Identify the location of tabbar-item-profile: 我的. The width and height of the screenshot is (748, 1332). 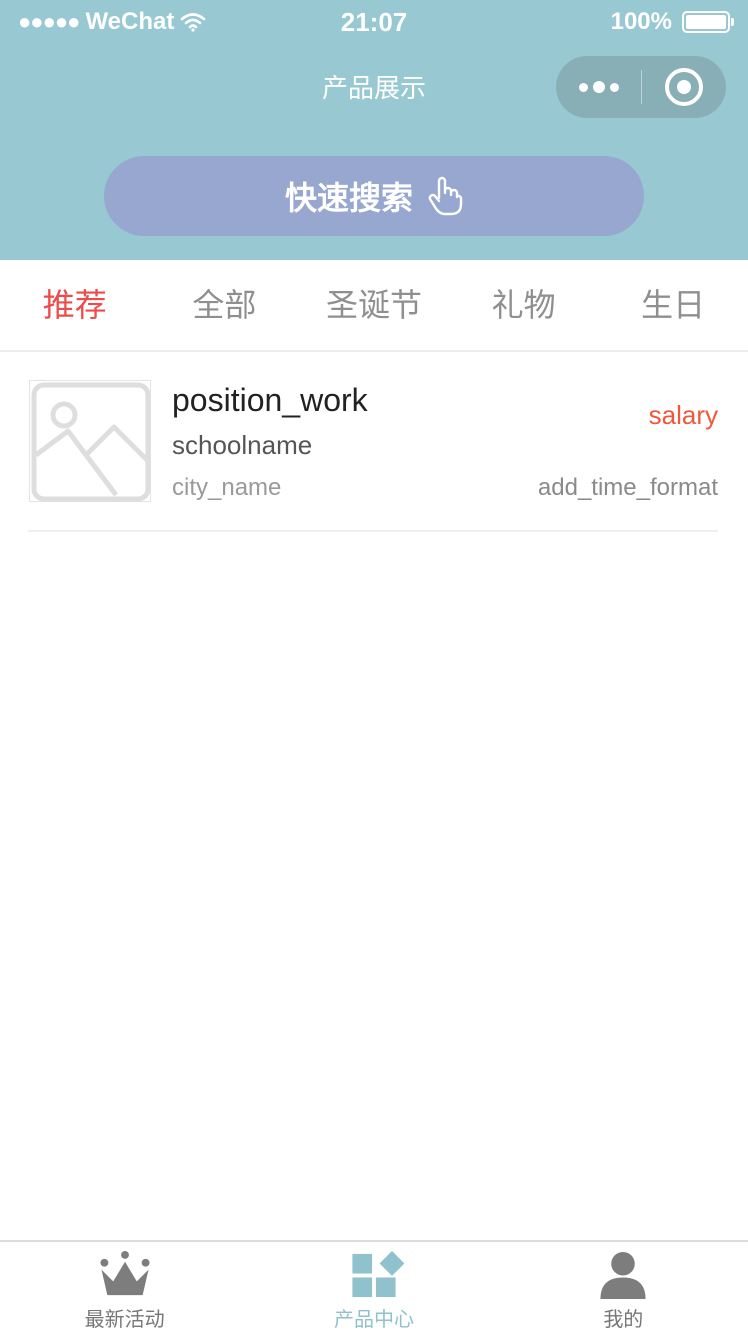
(623, 1287).